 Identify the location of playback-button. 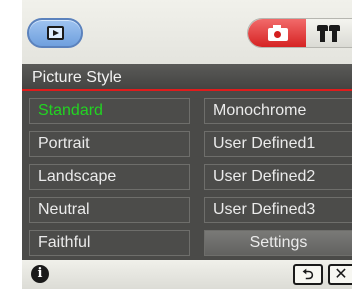
(55, 33).